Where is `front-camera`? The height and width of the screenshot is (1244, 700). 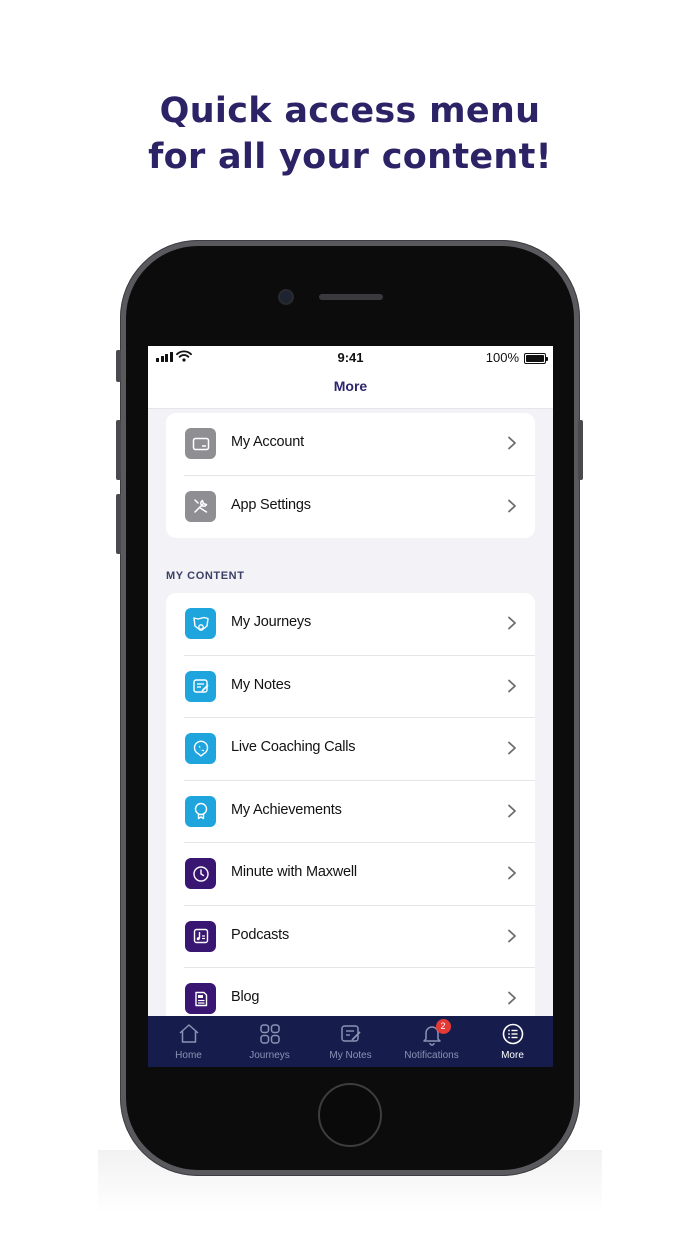
front-camera is located at coordinates (286, 297).